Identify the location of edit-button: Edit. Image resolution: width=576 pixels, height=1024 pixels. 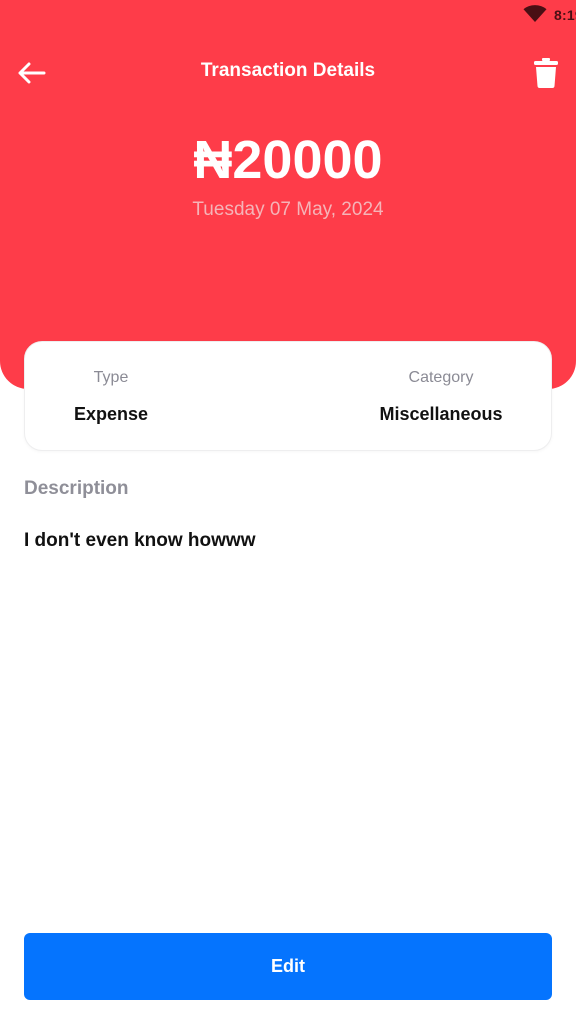
(288, 966).